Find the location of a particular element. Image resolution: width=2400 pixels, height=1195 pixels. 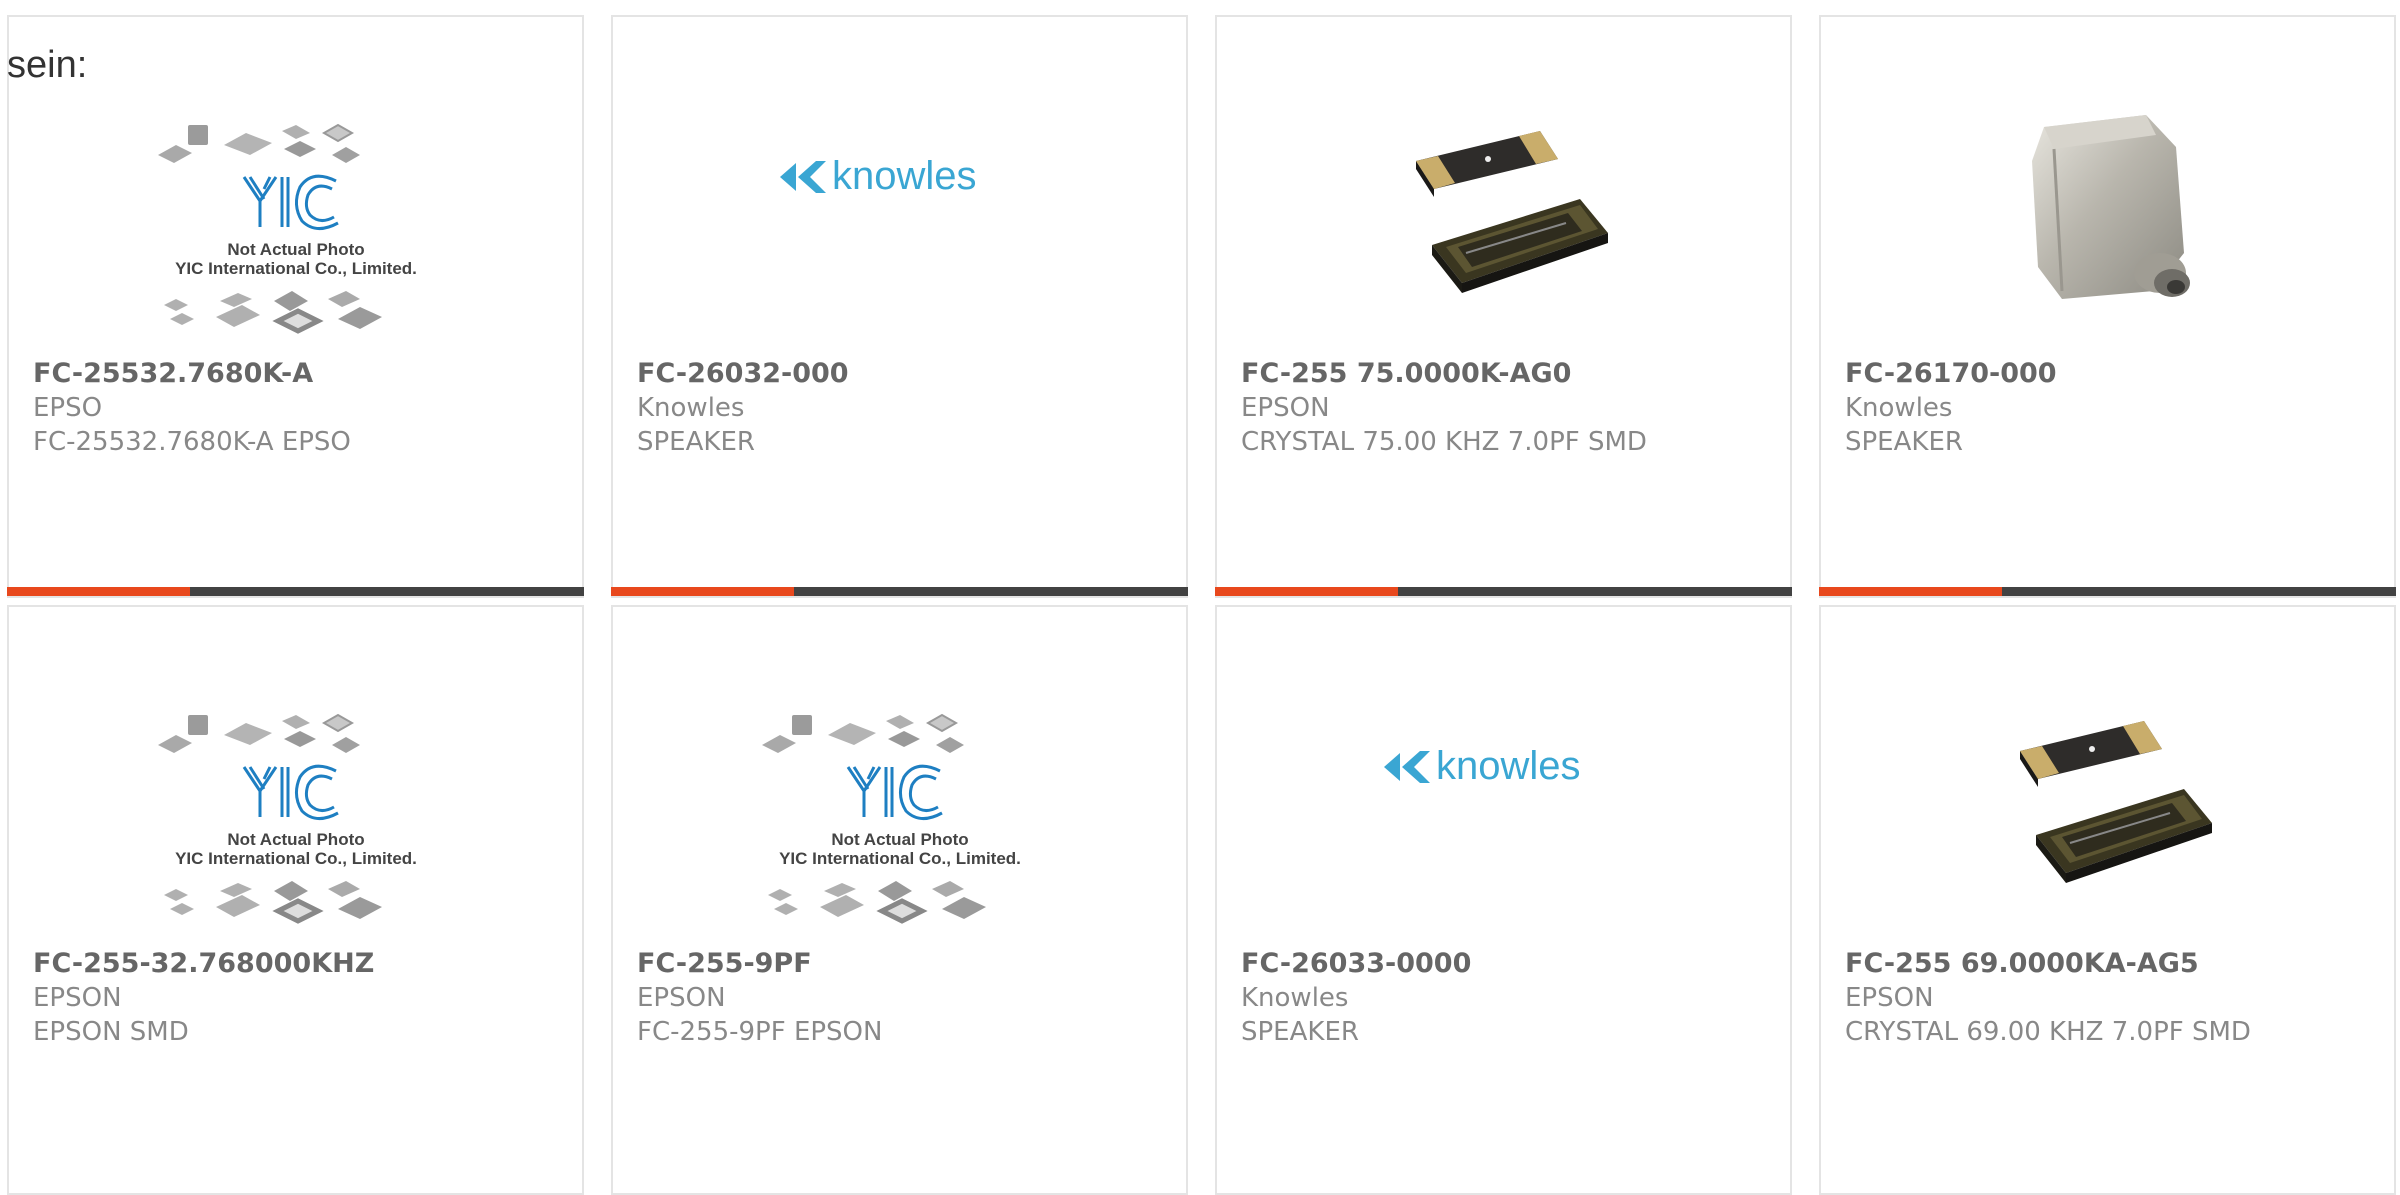

product-card: FC-26170-000 Knowles SPEAKER is located at coordinates (2107, 306).